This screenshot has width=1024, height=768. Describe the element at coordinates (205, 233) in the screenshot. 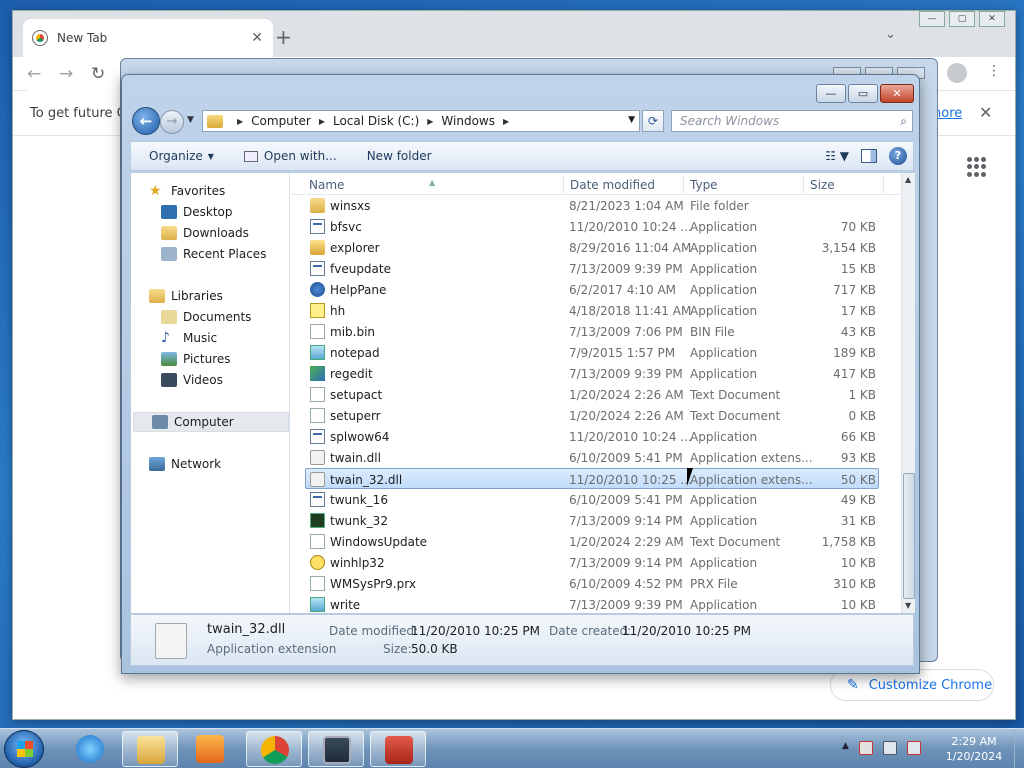

I see `nav-downloads: Downloads` at that location.